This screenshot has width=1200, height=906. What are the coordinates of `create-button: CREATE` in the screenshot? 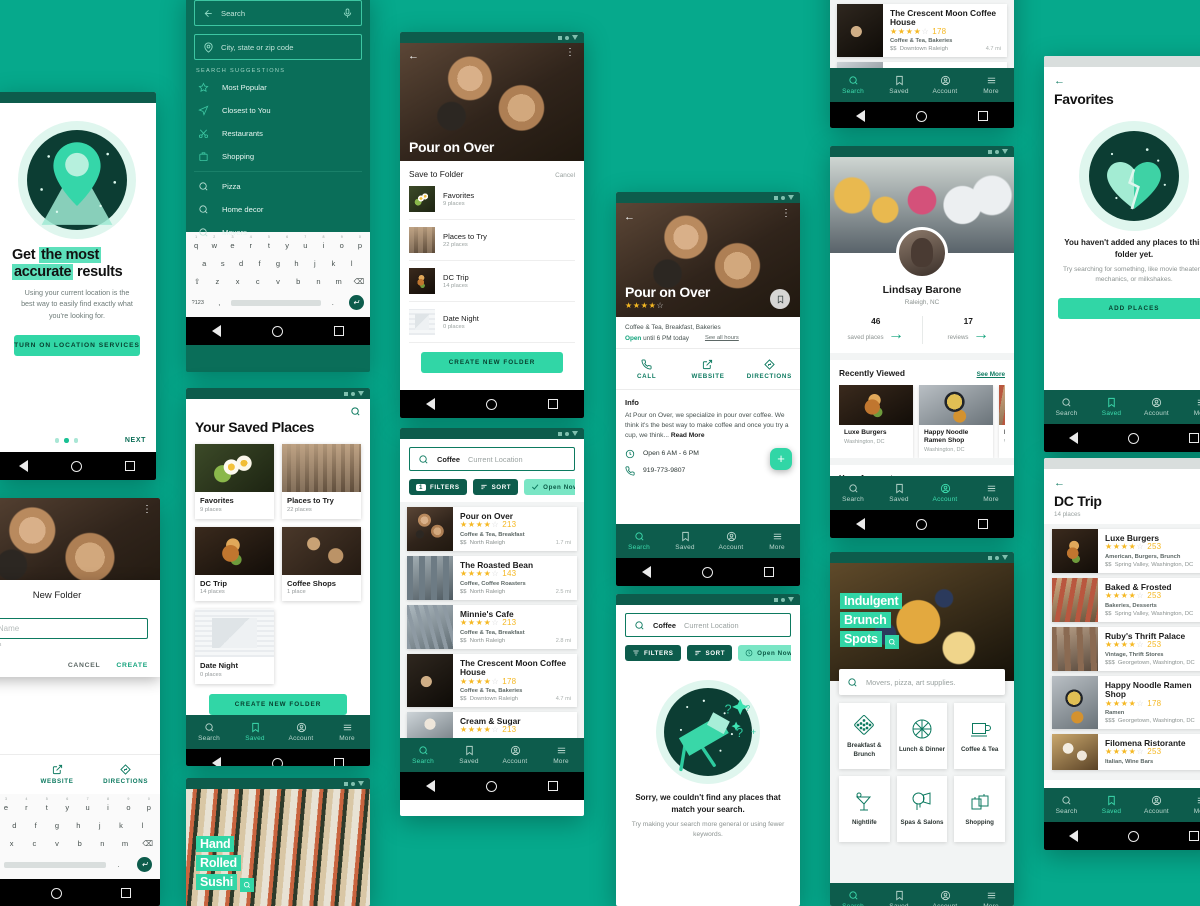 It's located at (132, 665).